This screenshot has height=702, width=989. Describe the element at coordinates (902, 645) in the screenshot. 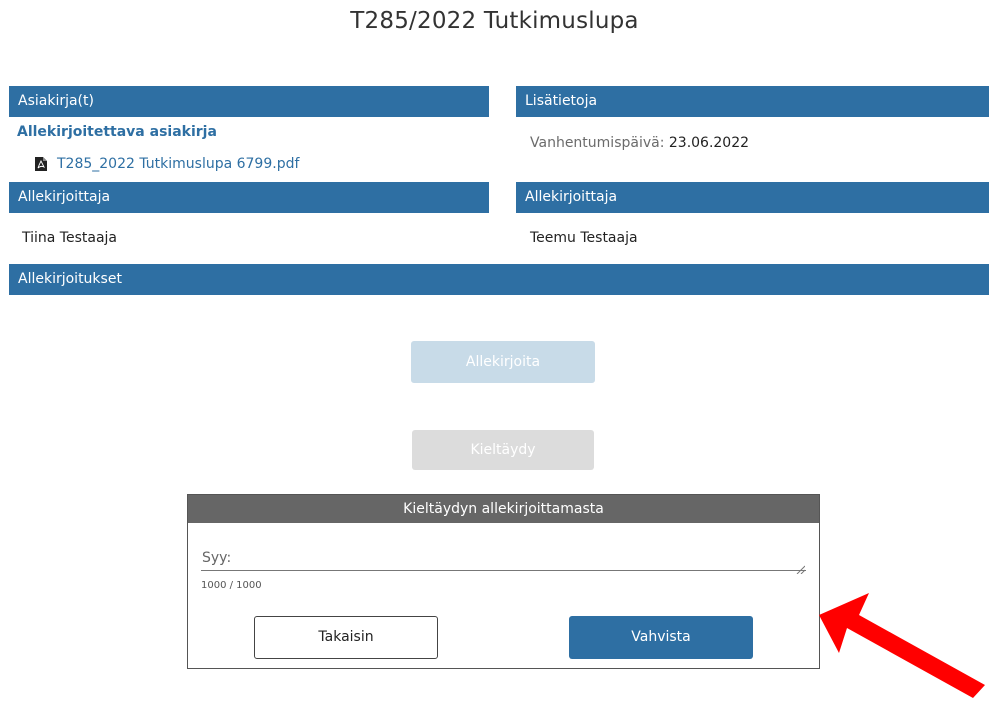

I see `red-arrow-icon` at that location.